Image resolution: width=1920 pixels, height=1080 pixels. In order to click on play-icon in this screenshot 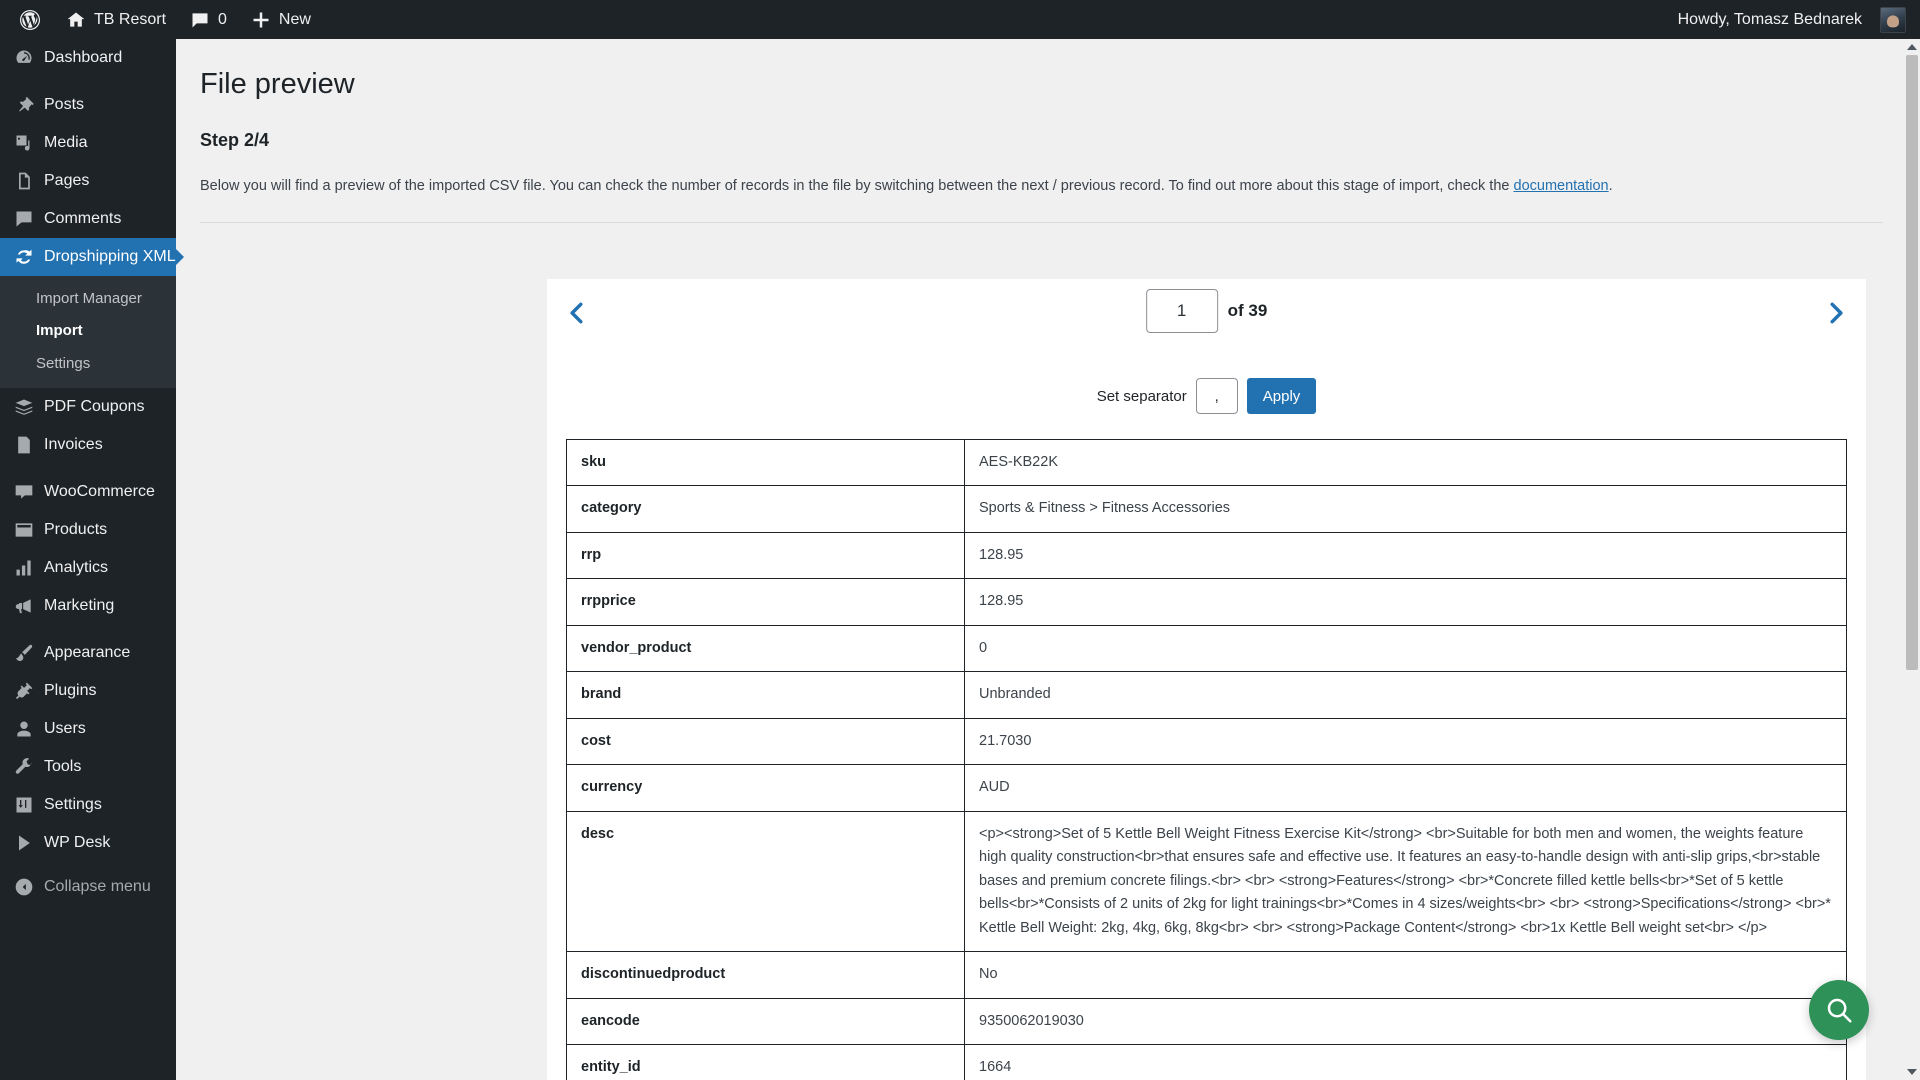, I will do `click(24, 843)`.